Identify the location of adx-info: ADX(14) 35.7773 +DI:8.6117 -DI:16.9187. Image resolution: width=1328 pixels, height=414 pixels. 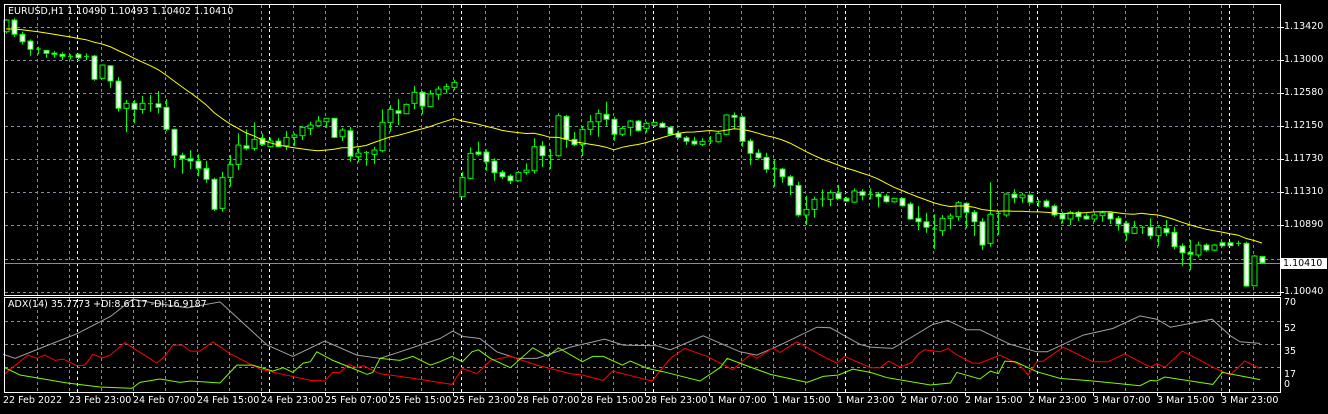
(107, 304).